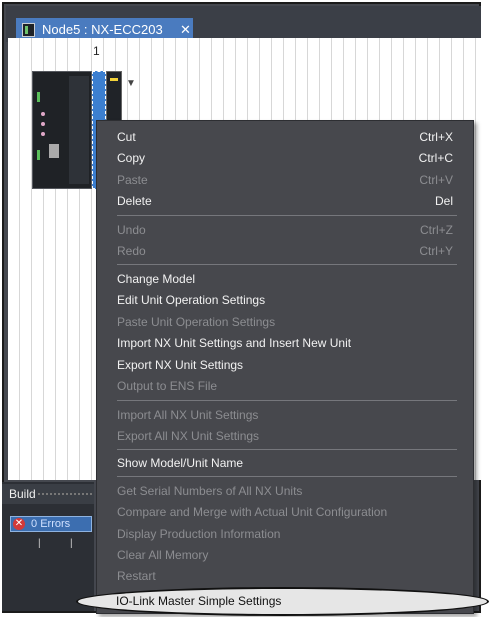 The width and height of the screenshot is (491, 617). Describe the element at coordinates (131, 83) in the screenshot. I see `chevron-down-icon: ▼` at that location.